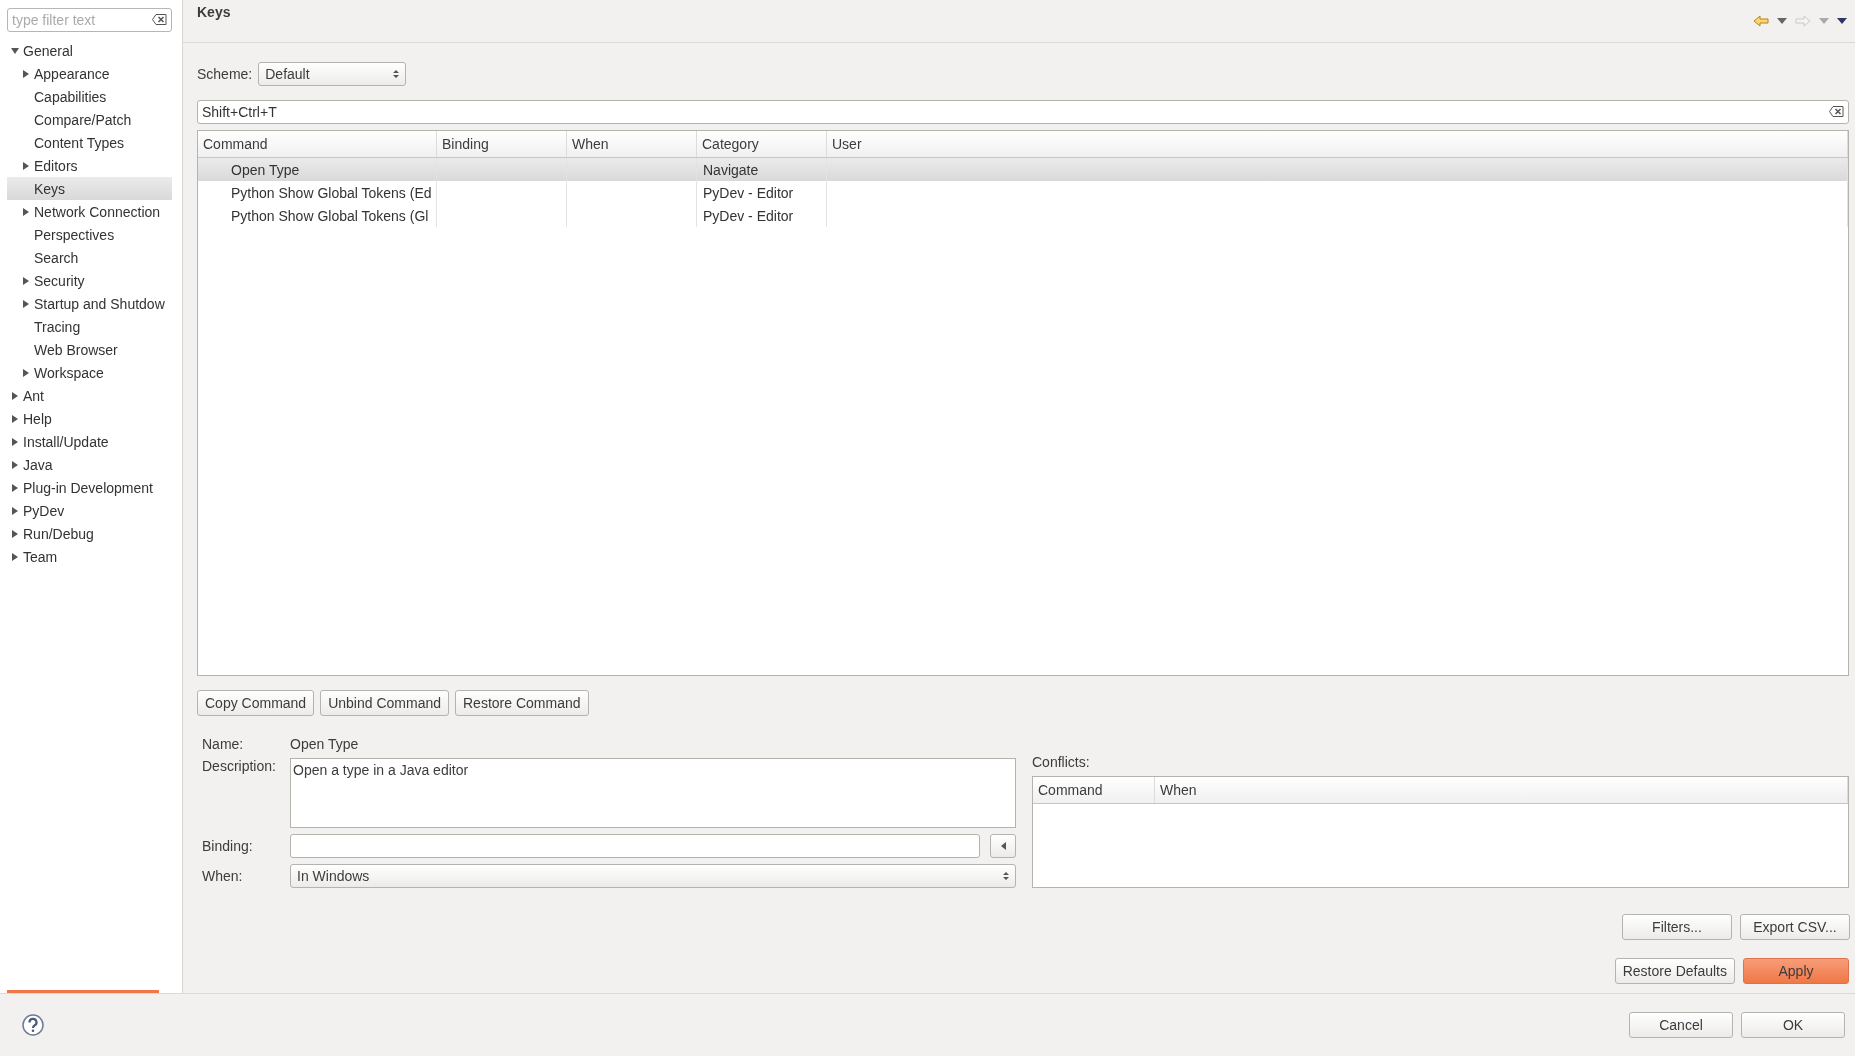  I want to click on tree-item: Network Connection, so click(89, 211).